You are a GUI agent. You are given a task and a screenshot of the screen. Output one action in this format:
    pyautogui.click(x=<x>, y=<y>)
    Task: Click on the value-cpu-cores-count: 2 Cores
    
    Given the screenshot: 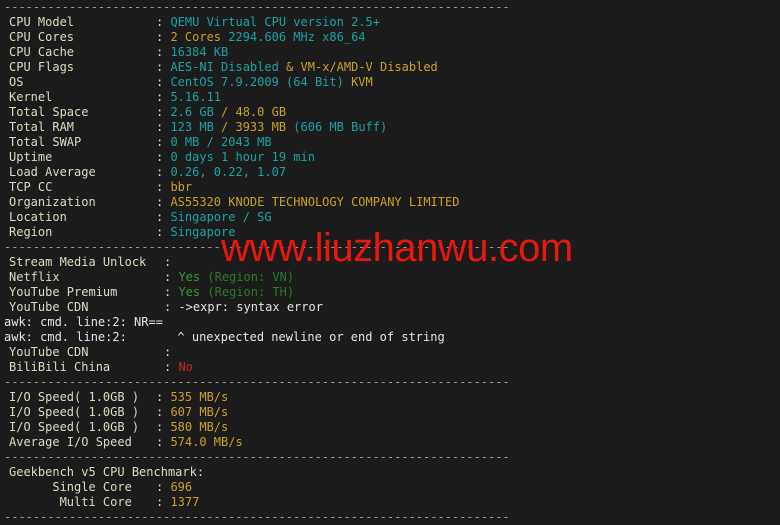 What is the action you would take?
    pyautogui.click(x=196, y=37)
    